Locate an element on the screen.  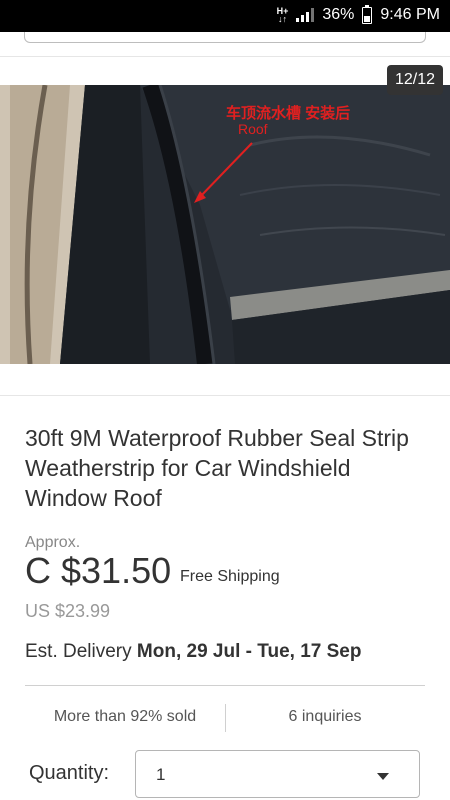
image-counter: 12/12 is located at coordinates (414, 80).